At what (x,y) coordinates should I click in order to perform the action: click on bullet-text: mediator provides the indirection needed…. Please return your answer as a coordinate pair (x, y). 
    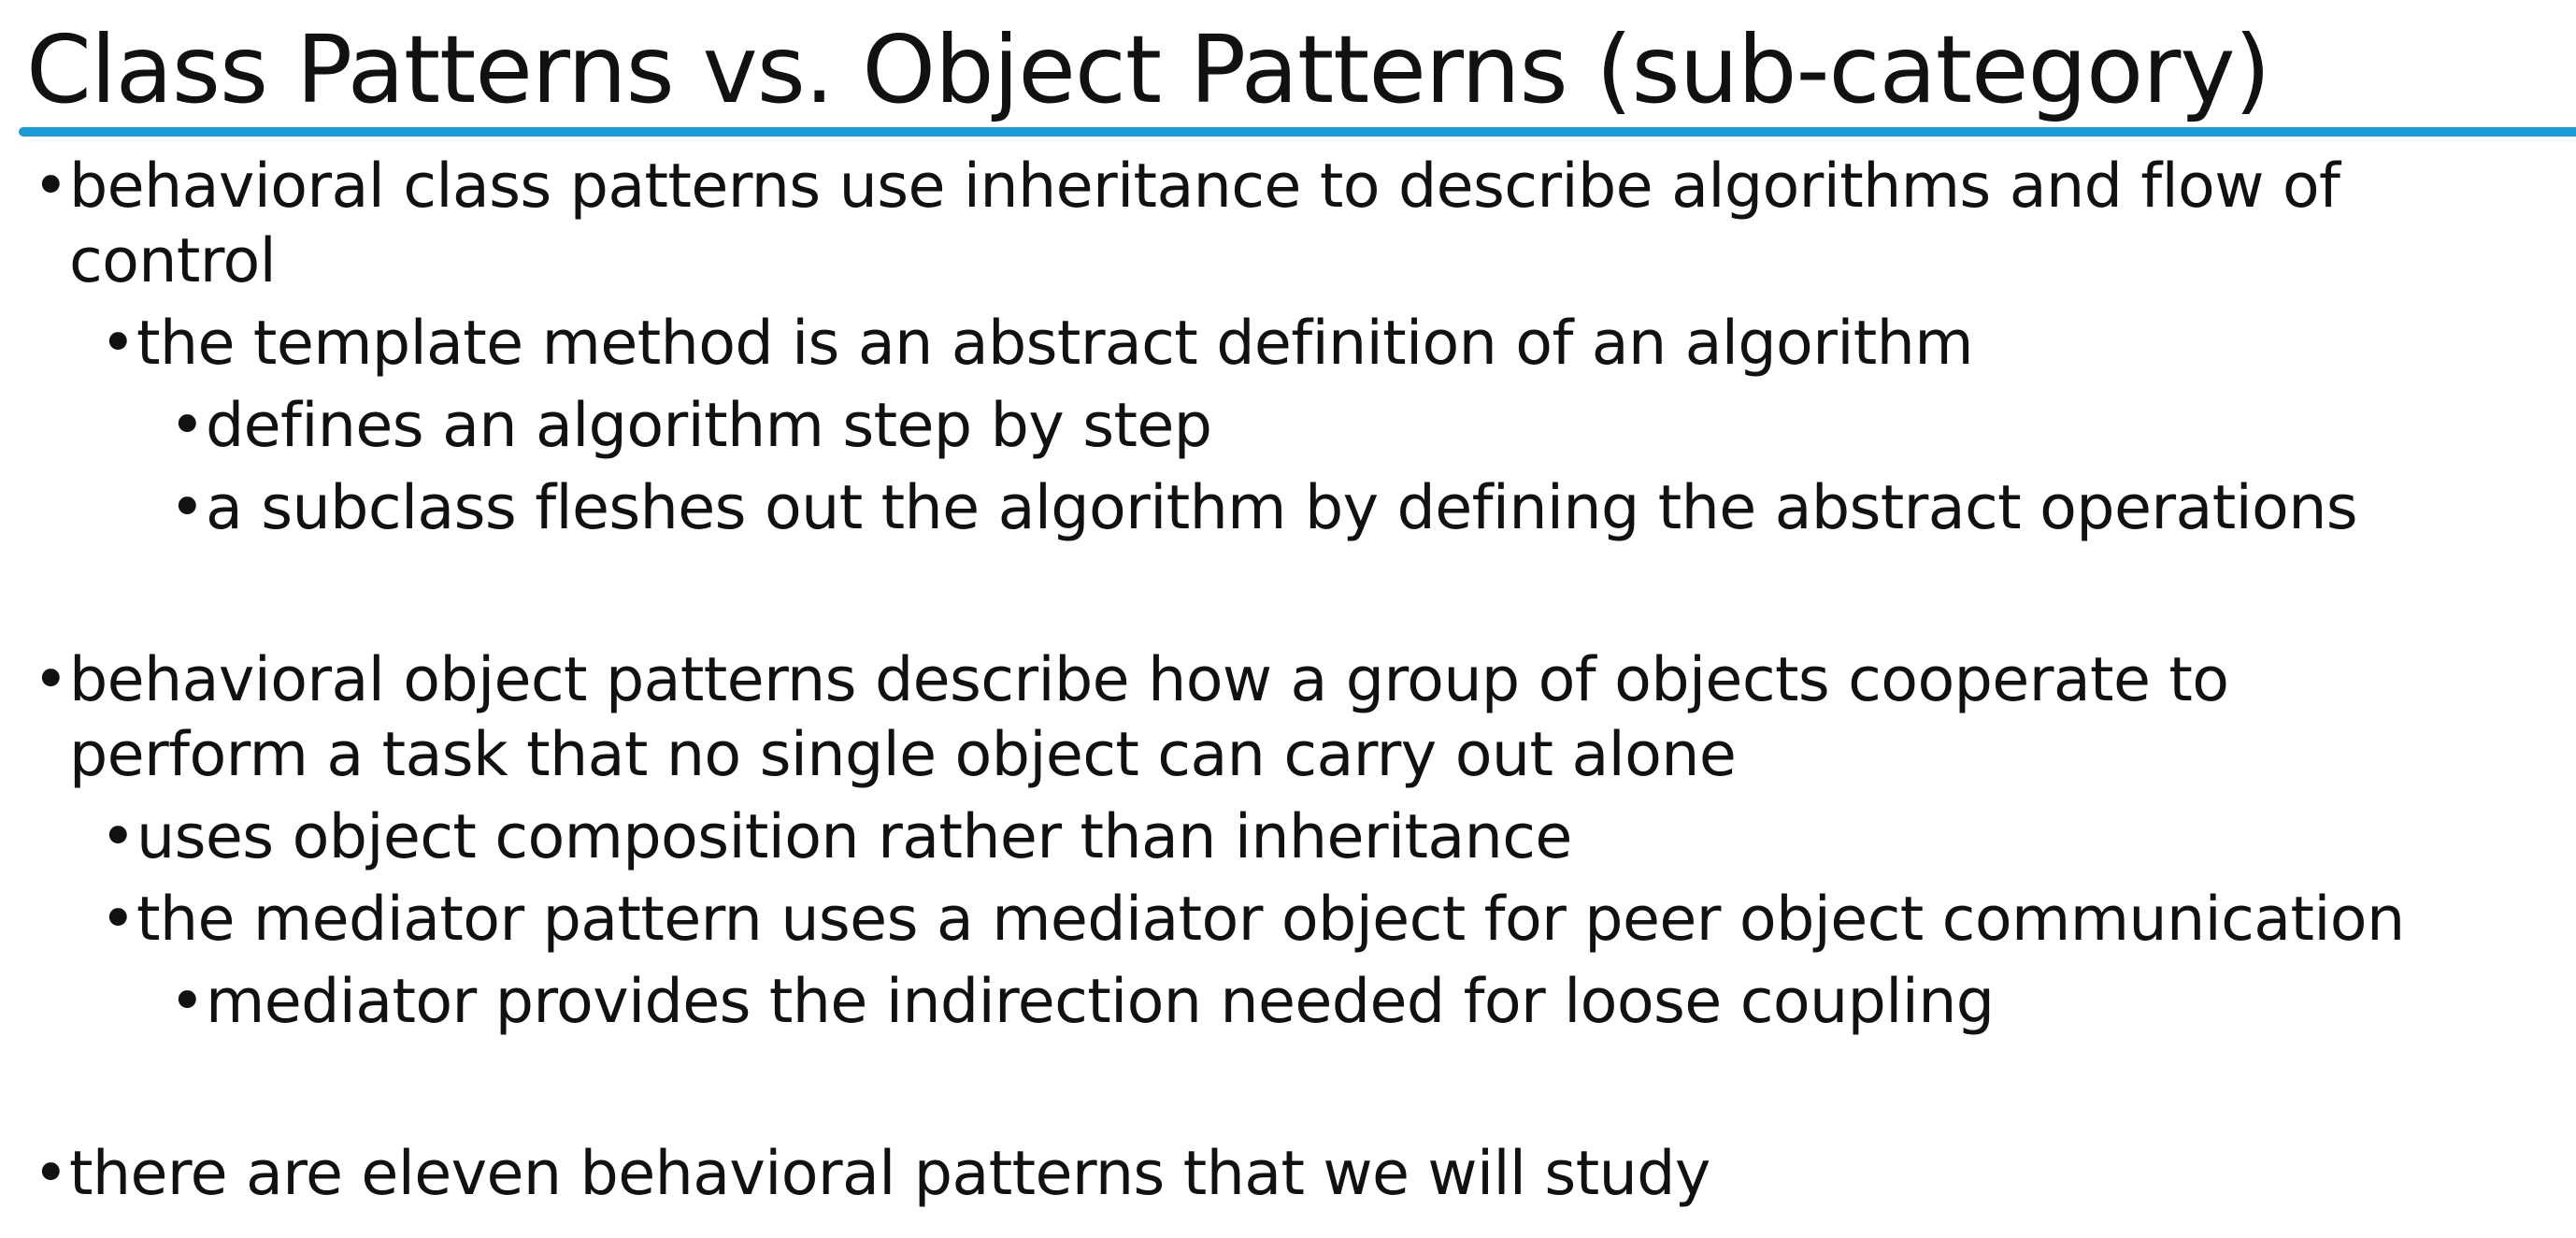
    Looking at the image, I should click on (1100, 1002).